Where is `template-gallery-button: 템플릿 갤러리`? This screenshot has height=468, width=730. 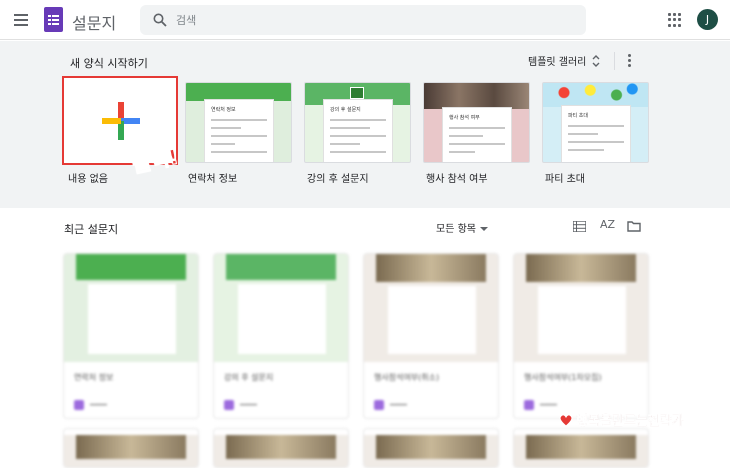
template-gallery-button: 템플릿 갤러리 is located at coordinates (564, 60).